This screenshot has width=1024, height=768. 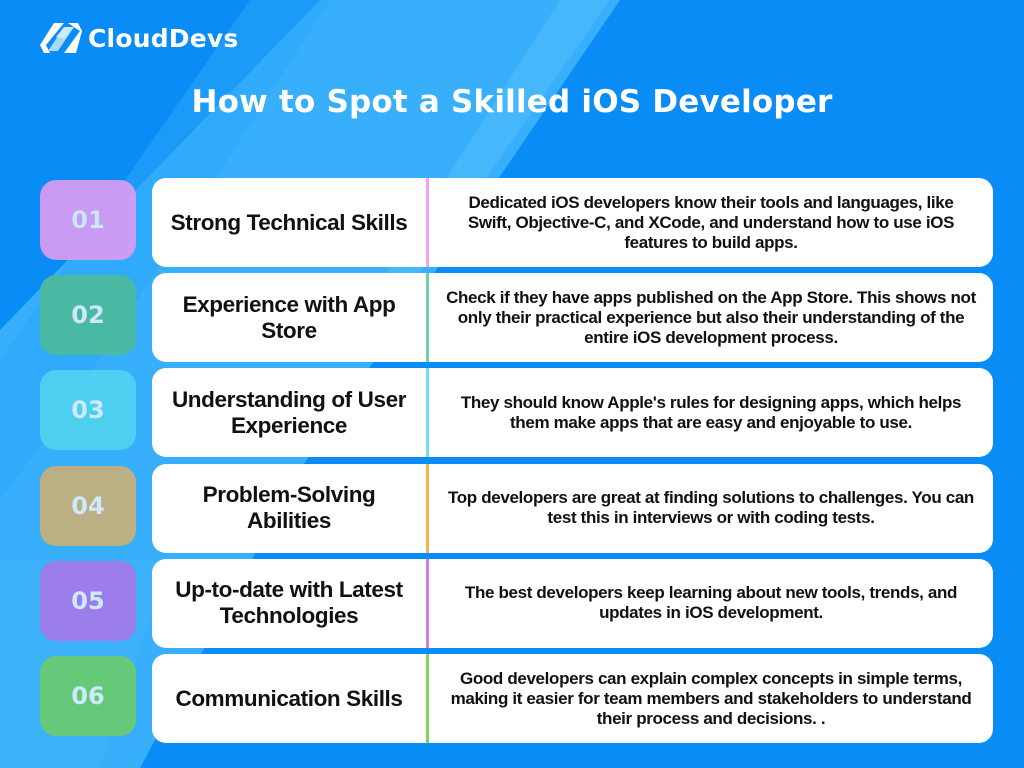 What do you see at coordinates (163, 38) in the screenshot?
I see `brand-name: CloudDevs` at bounding box center [163, 38].